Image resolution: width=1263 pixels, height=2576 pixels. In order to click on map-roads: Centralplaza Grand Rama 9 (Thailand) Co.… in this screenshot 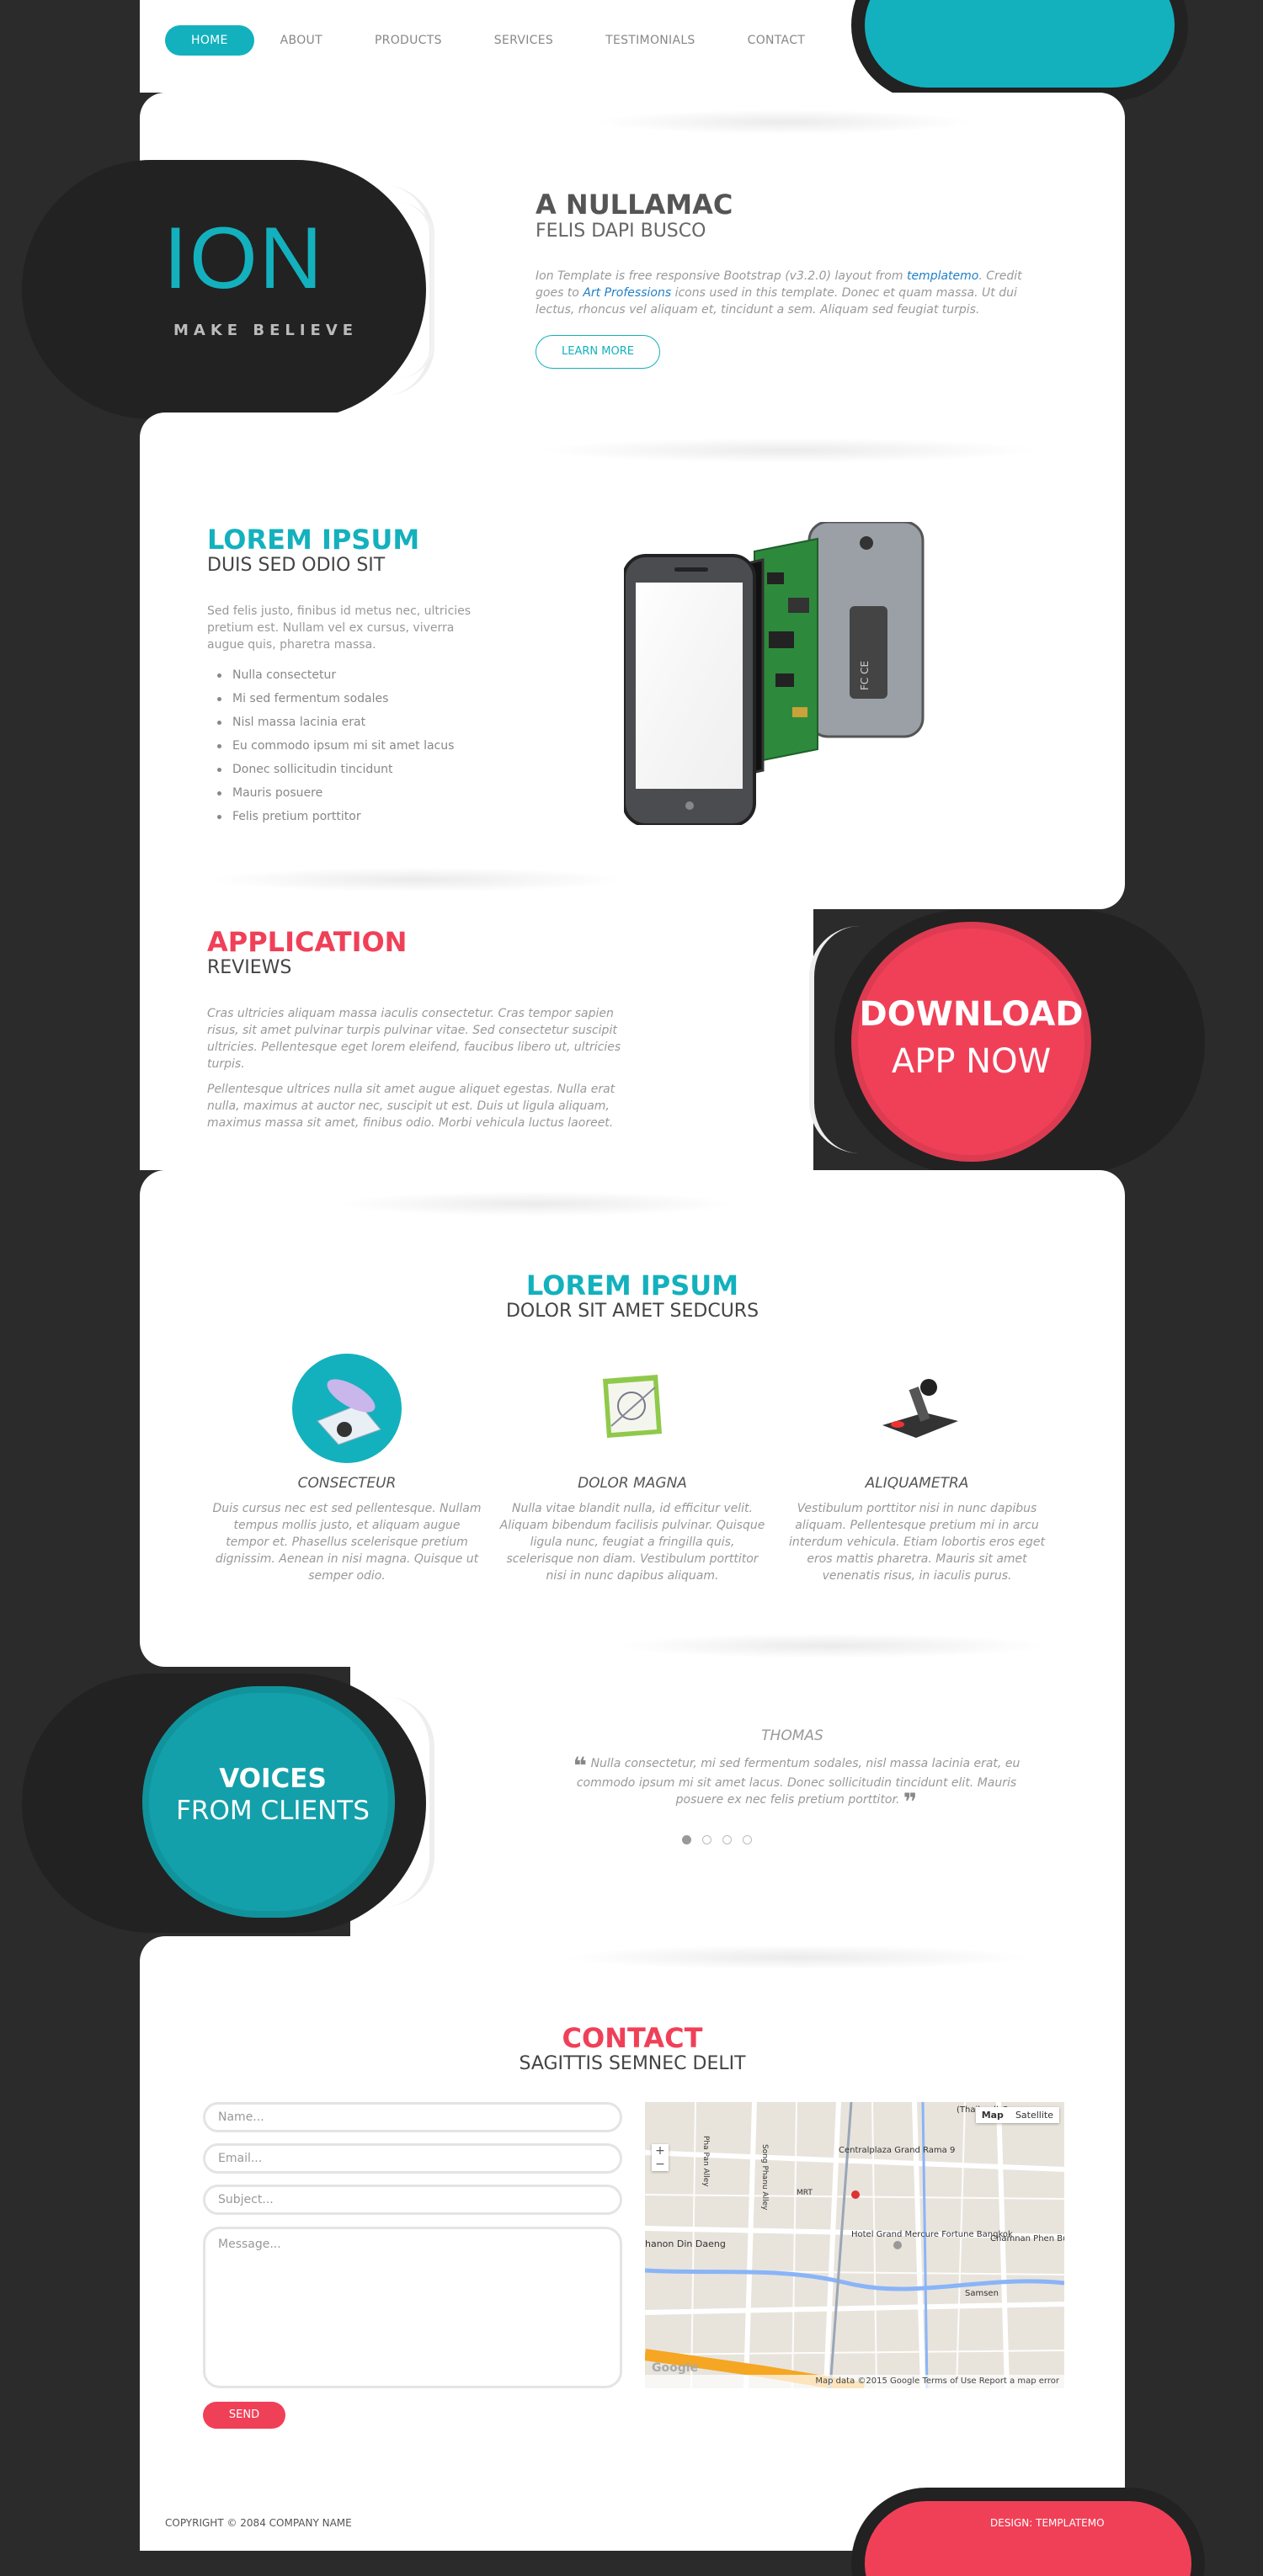, I will do `click(854, 2245)`.